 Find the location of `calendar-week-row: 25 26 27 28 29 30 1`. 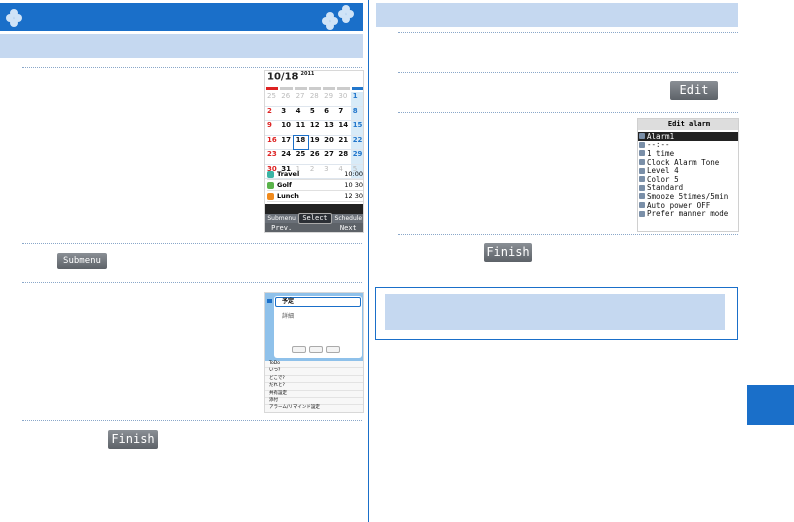

calendar-week-row: 25 26 27 28 29 30 1 is located at coordinates (314, 99).